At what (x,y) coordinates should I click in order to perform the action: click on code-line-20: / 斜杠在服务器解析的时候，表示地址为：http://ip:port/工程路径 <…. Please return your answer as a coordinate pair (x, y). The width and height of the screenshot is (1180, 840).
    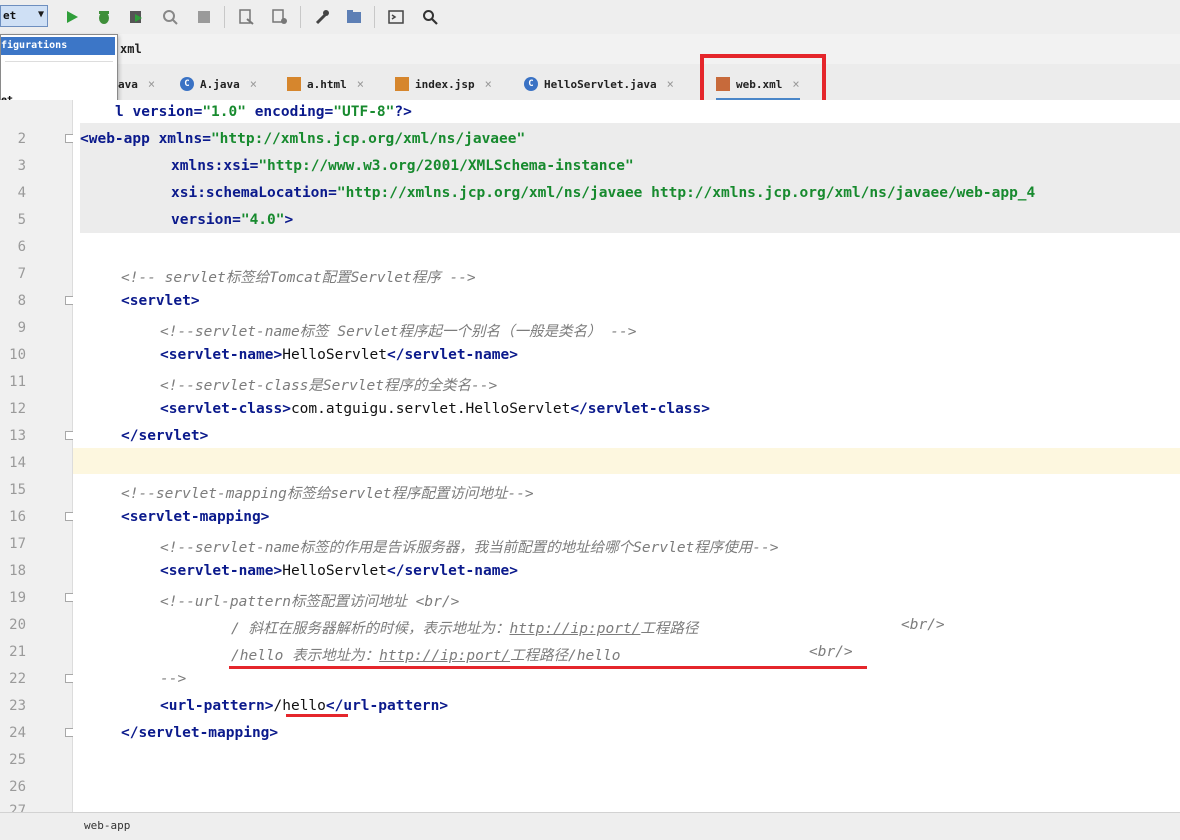
    Looking at the image, I should click on (588, 627).